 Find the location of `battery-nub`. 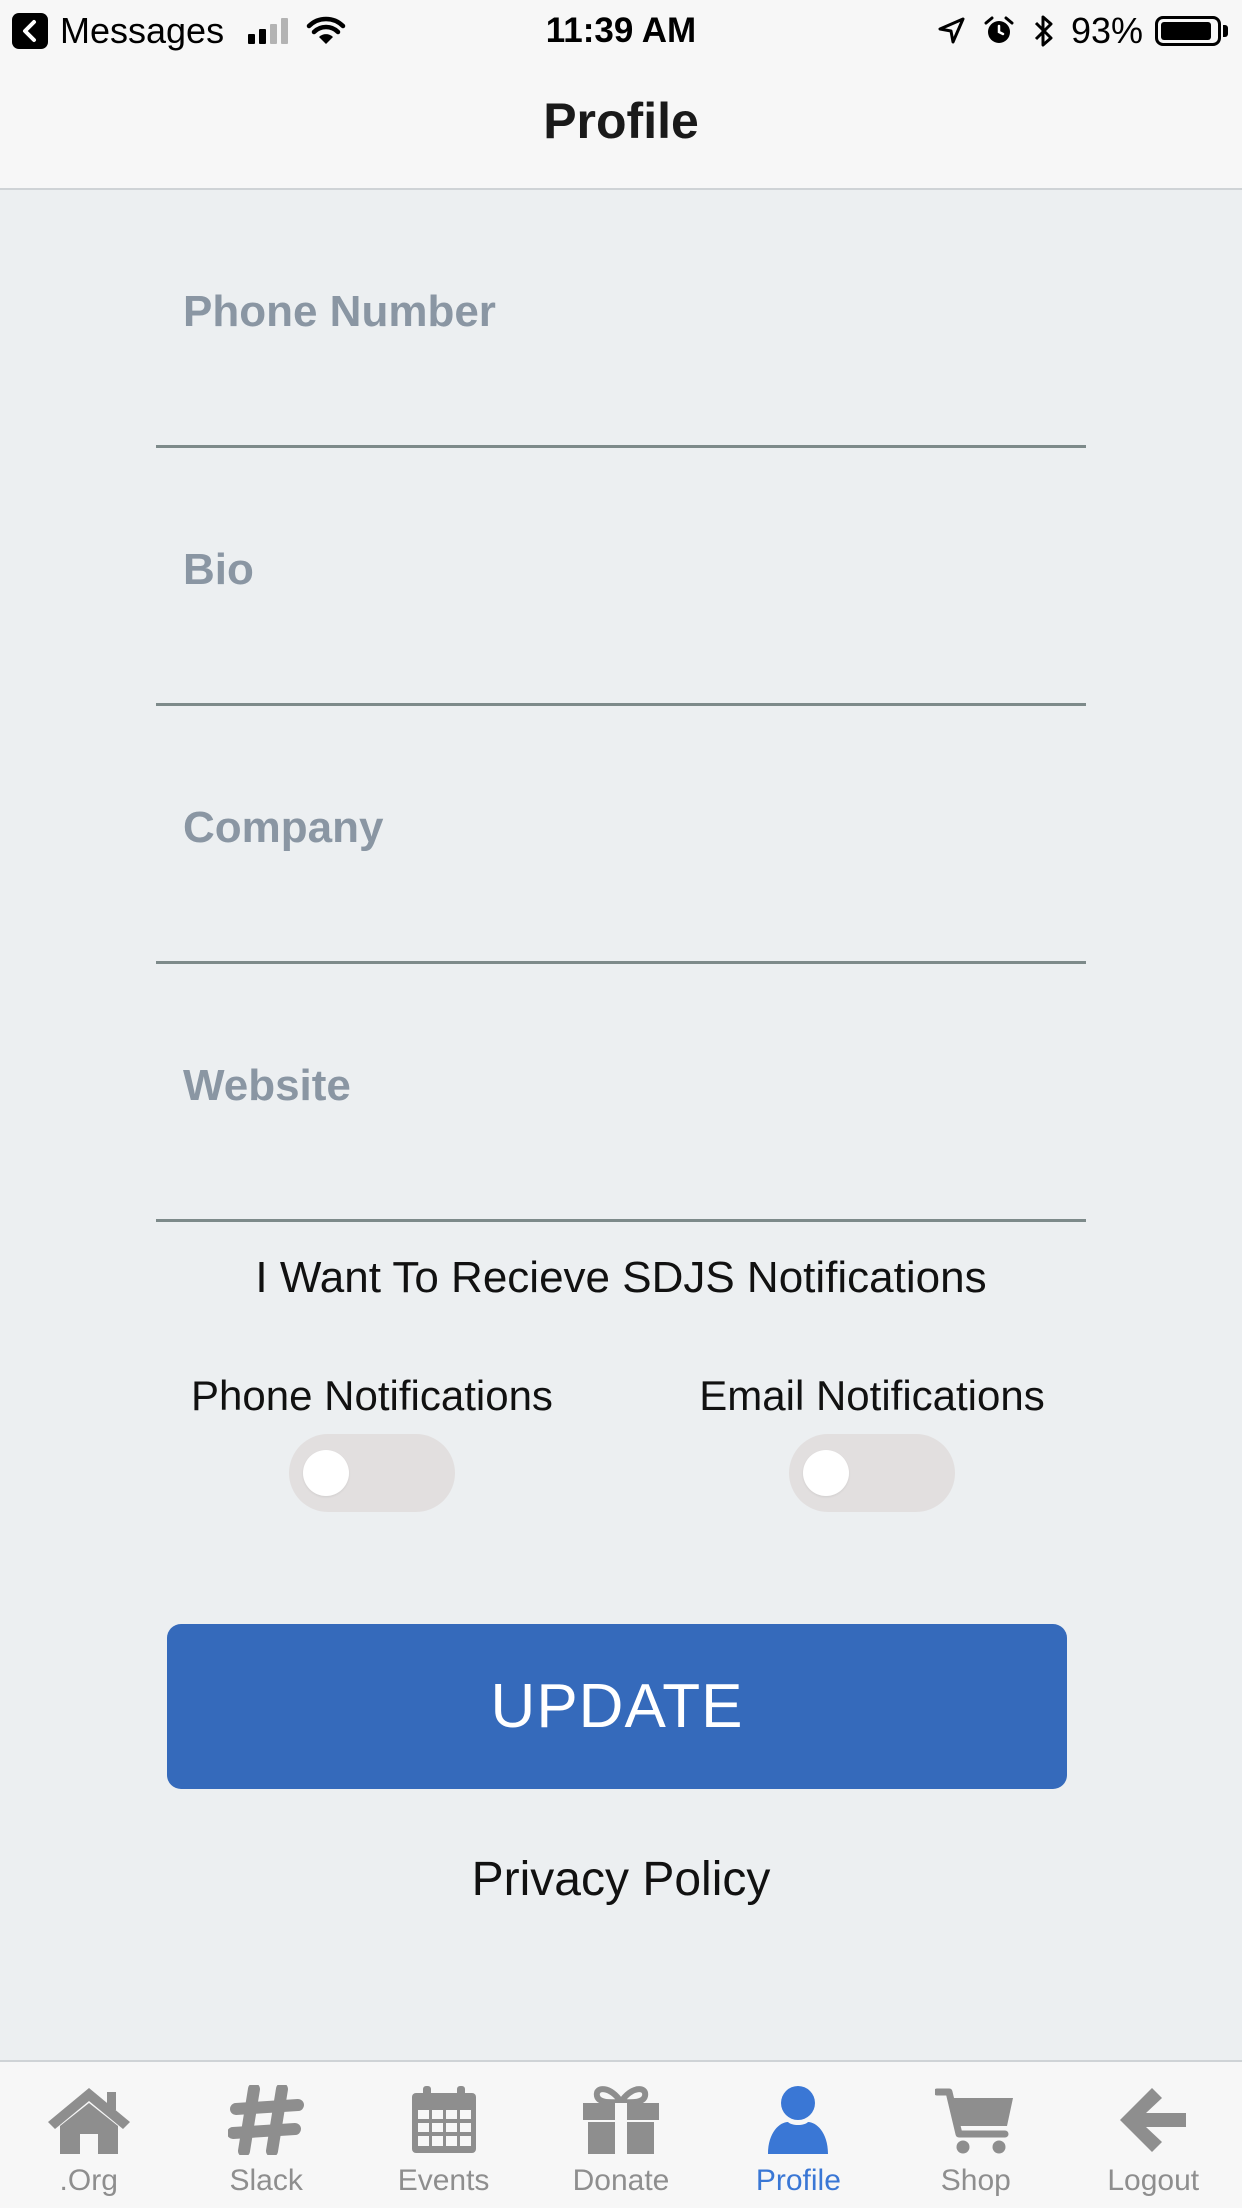

battery-nub is located at coordinates (1225, 31).